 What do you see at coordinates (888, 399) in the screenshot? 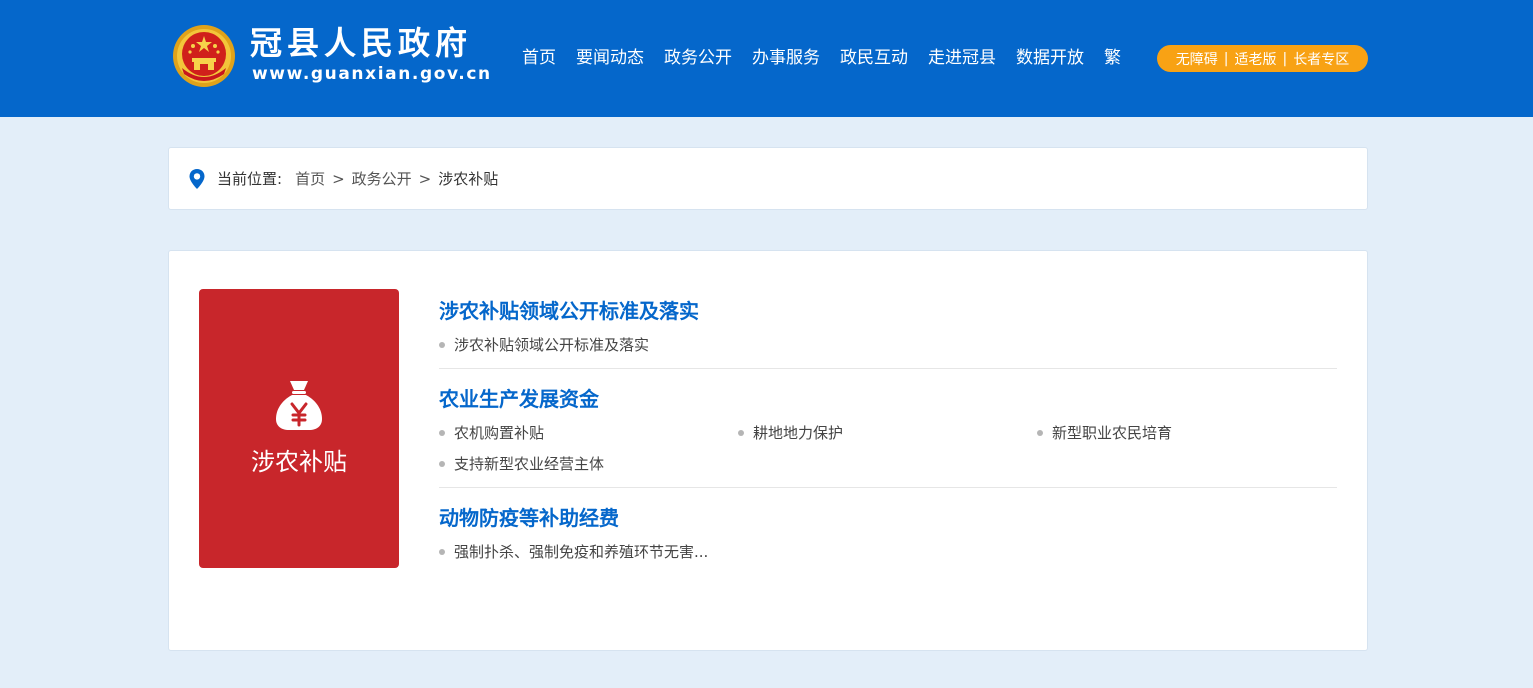
I see `section-title: 农业生产发展资金` at bounding box center [888, 399].